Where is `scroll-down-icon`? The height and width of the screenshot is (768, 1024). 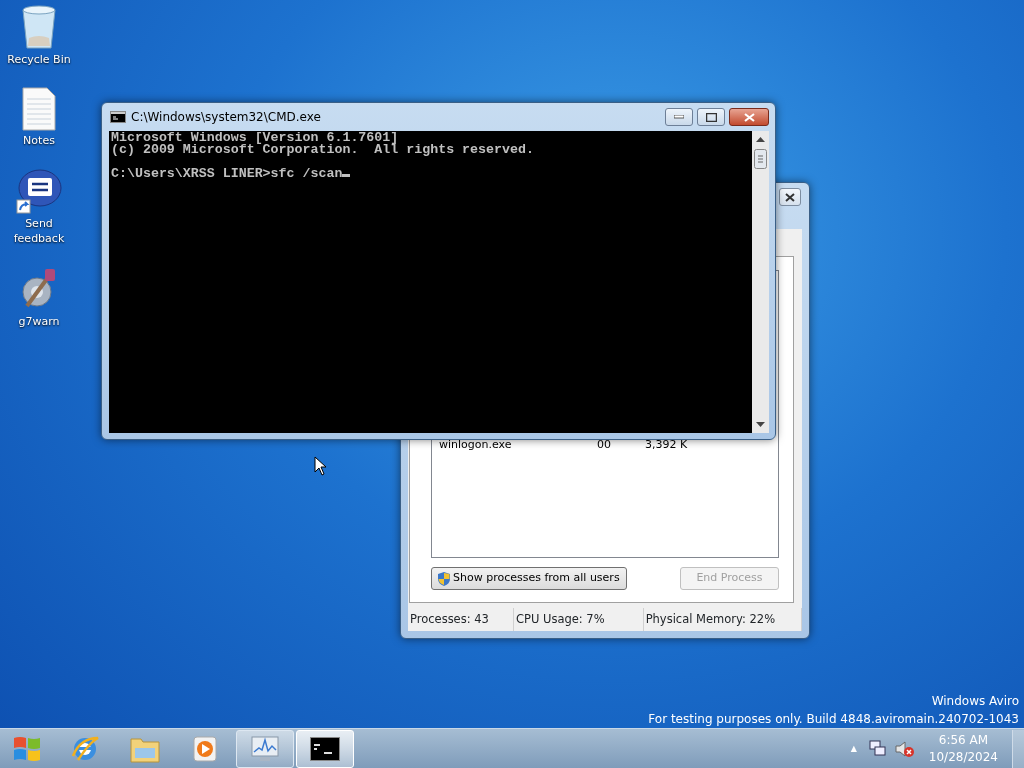 scroll-down-icon is located at coordinates (760, 424).